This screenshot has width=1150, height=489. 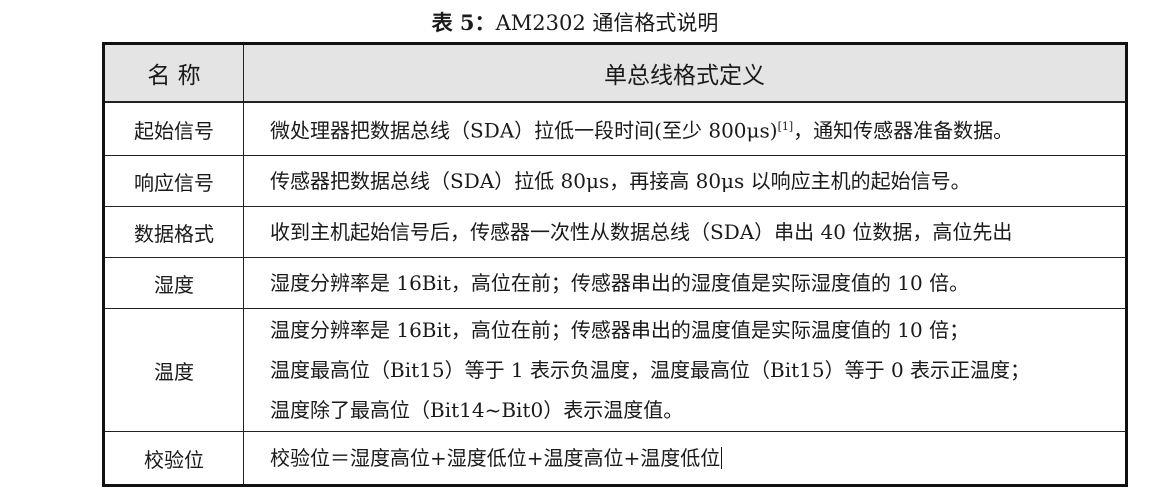 I want to click on table-row: 校验位 校验位＝湿度高位+湿度低位+温度高位+温度低位, so click(x=615, y=458).